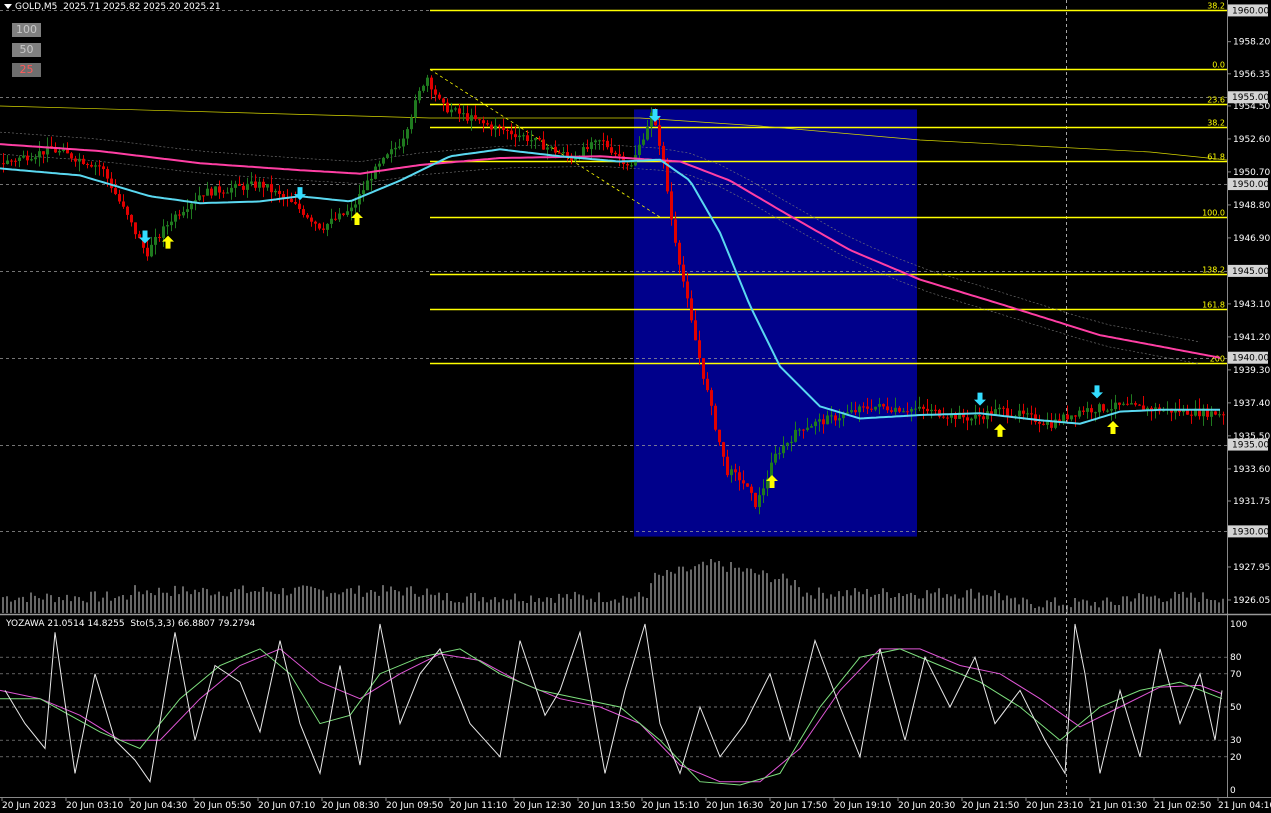  What do you see at coordinates (1250, 11) in the screenshot?
I see `price-level-label: 1960.00` at bounding box center [1250, 11].